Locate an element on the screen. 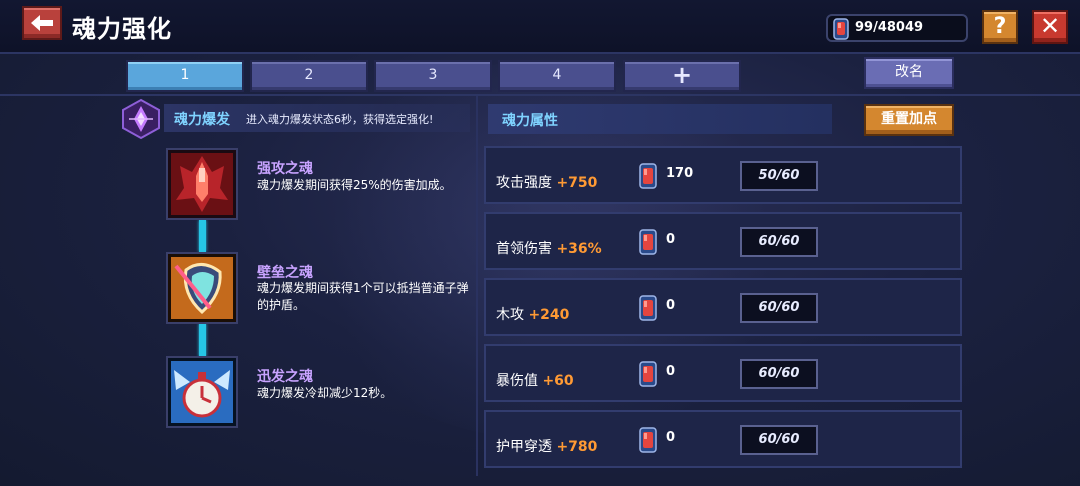  attribute-row: 护甲穿透 +780 0 60/60 is located at coordinates (723, 439).